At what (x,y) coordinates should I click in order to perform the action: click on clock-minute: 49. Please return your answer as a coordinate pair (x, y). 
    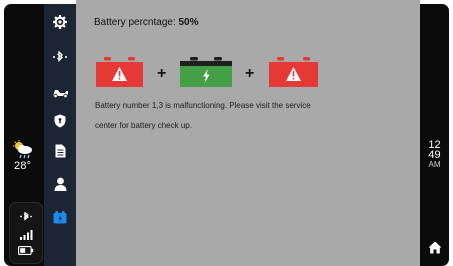
    Looking at the image, I should click on (434, 155).